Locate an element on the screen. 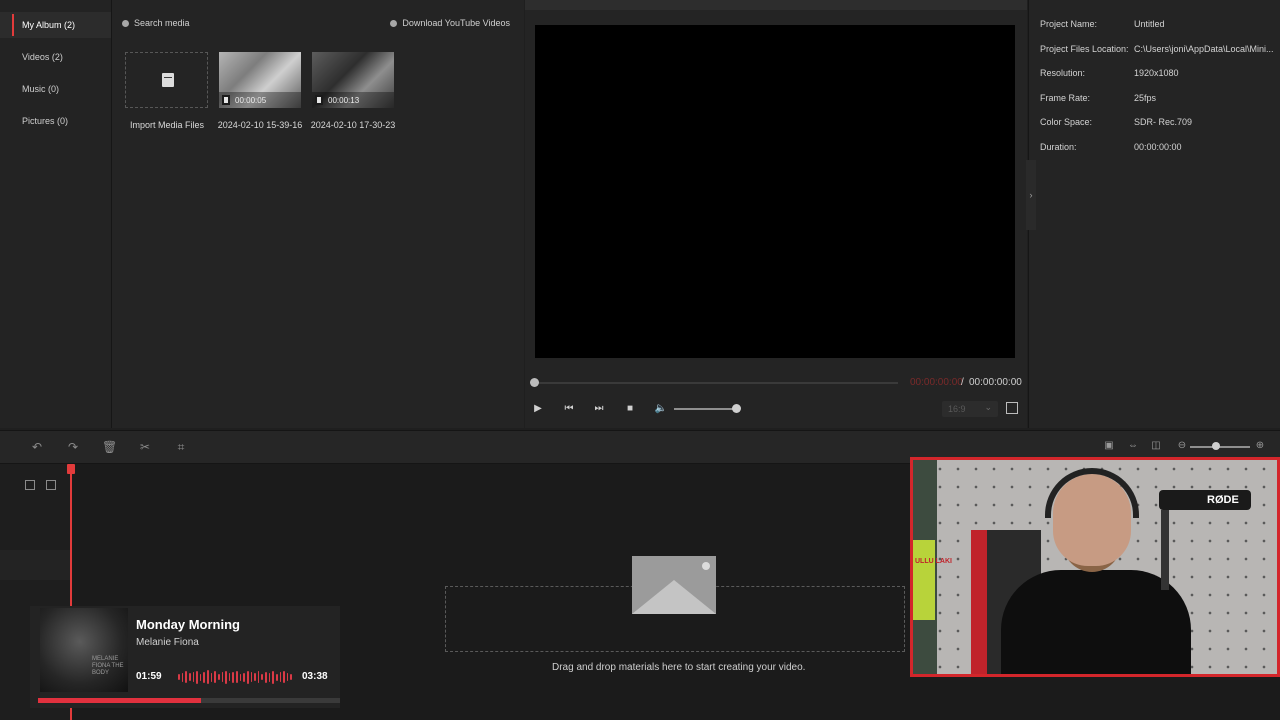 The height and width of the screenshot is (720, 1280). search-media-button: Search media is located at coordinates (156, 23).